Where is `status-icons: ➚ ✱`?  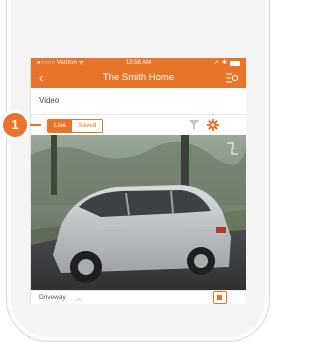
status-icons: ➚ ✱ is located at coordinates (227, 63).